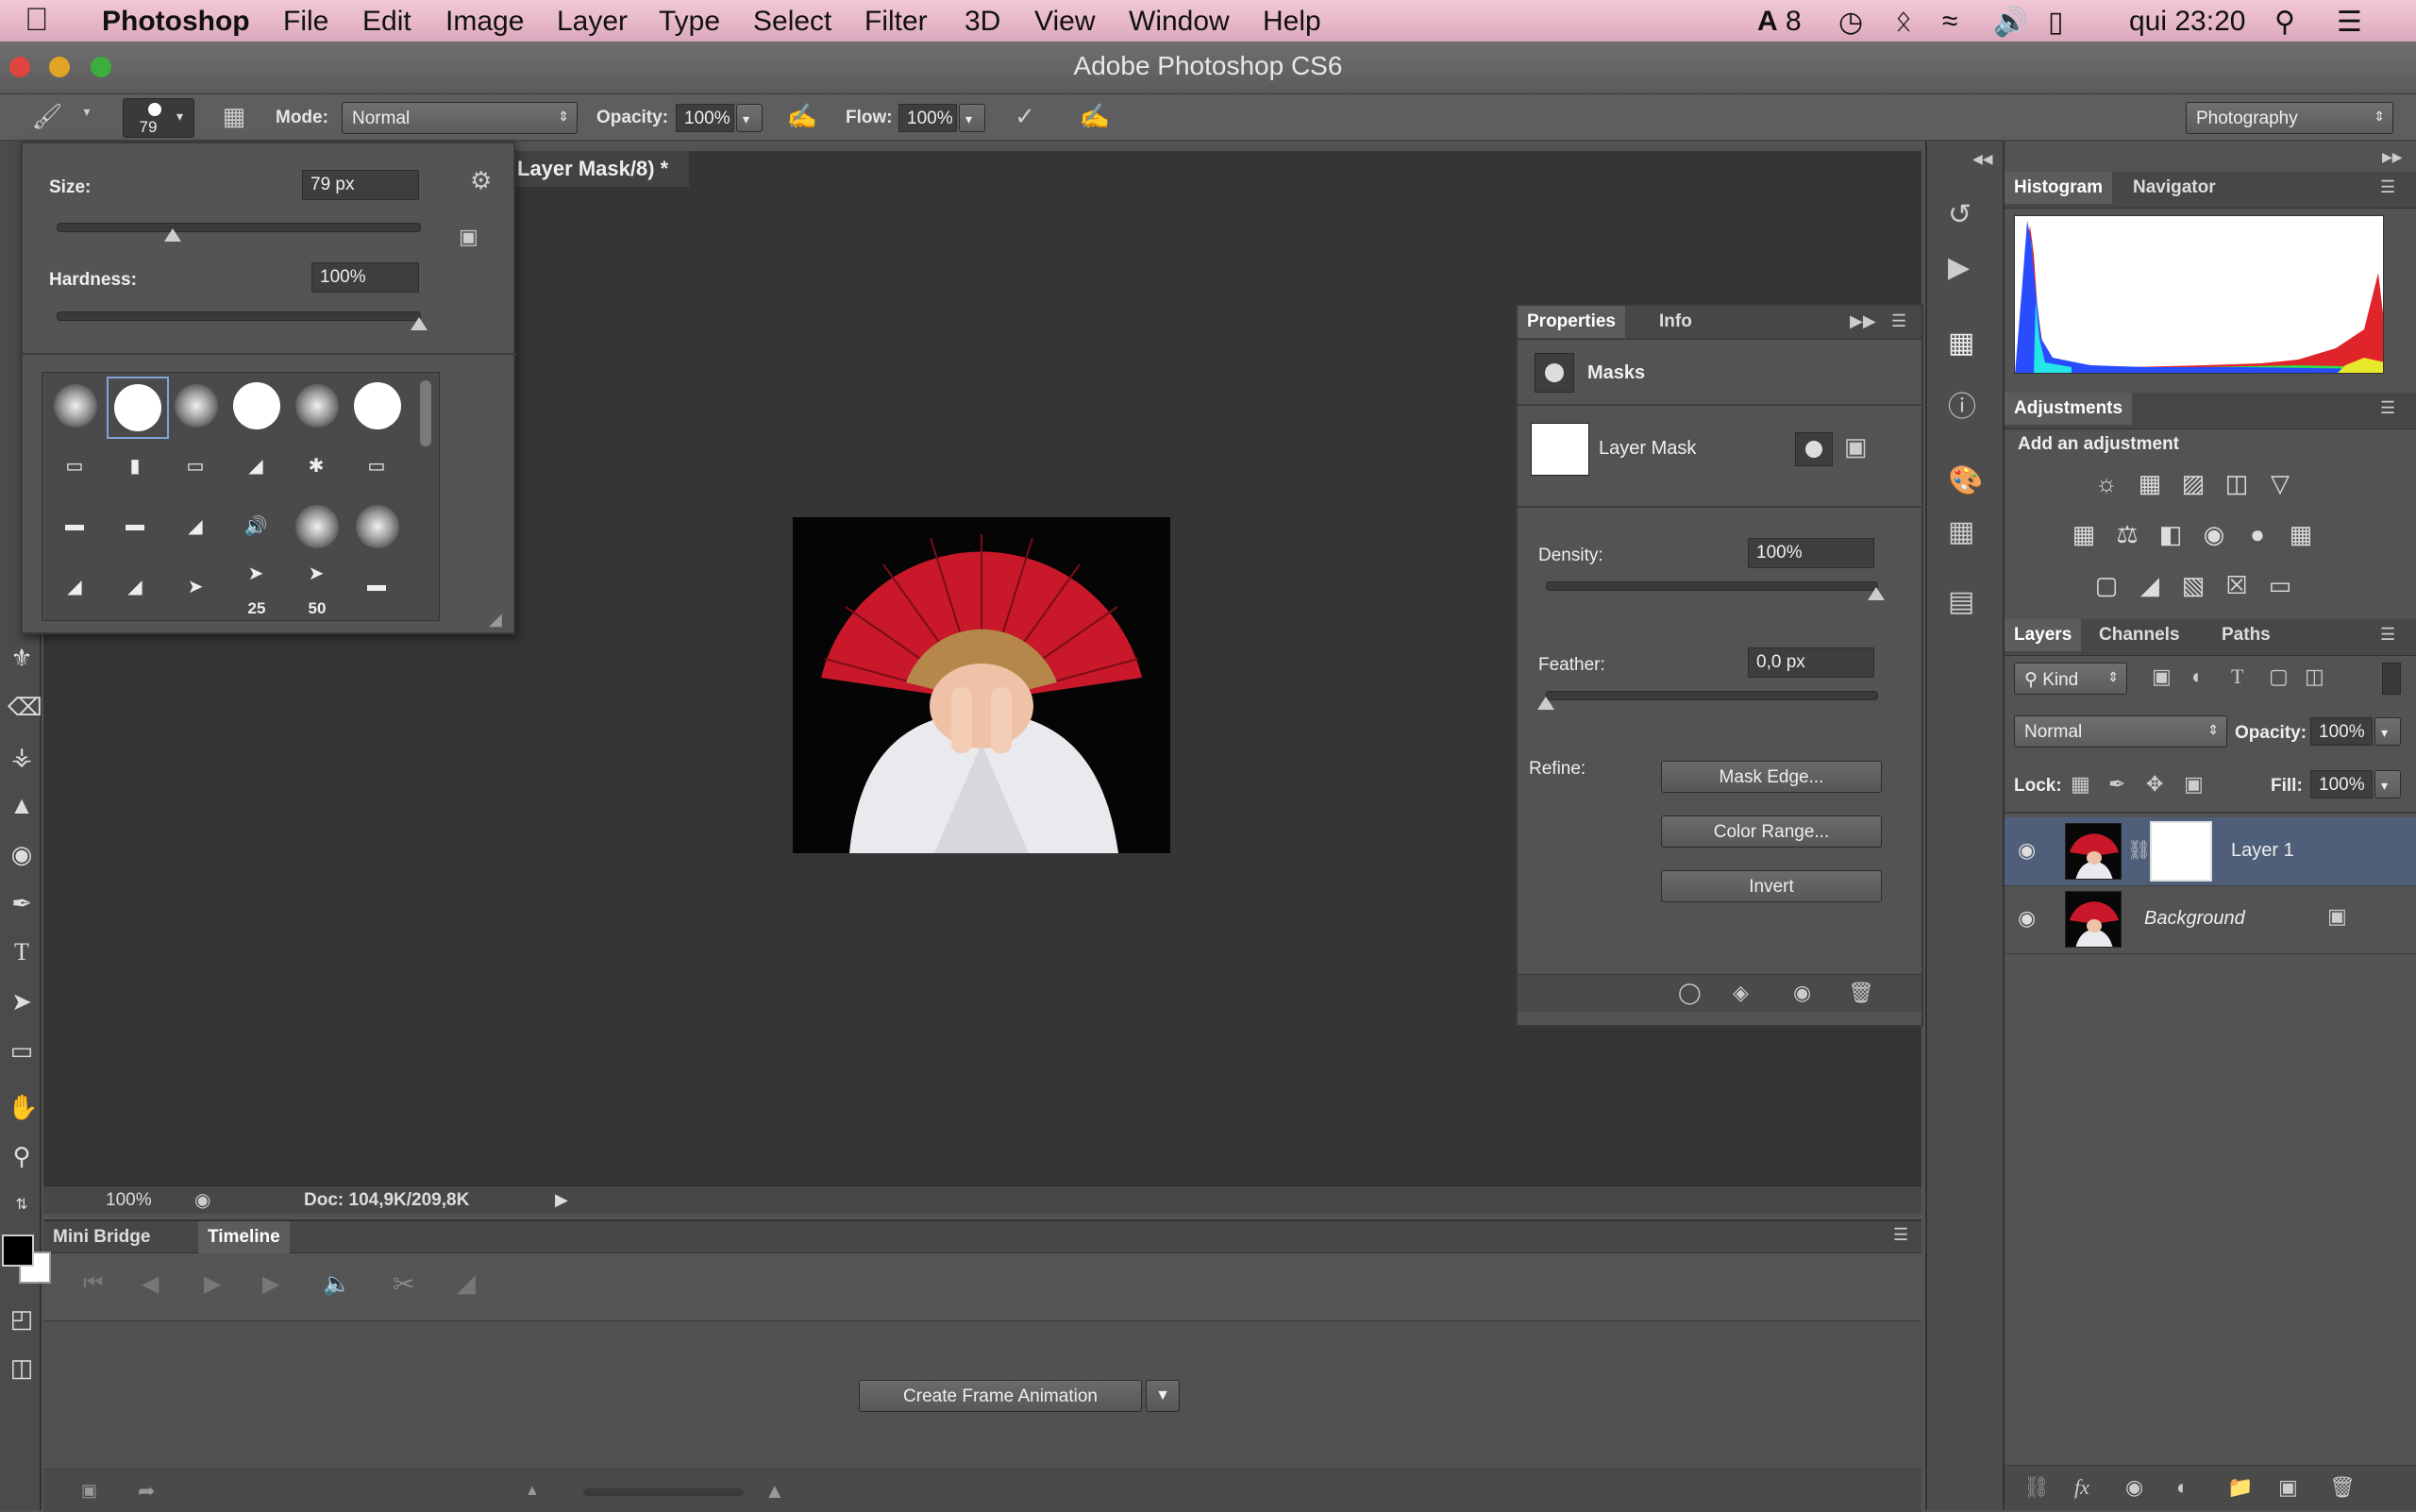 Image resolution: width=2416 pixels, height=1512 pixels. Describe the element at coordinates (2106, 483) in the screenshot. I see `brightness-contrast-icon: ☼` at that location.